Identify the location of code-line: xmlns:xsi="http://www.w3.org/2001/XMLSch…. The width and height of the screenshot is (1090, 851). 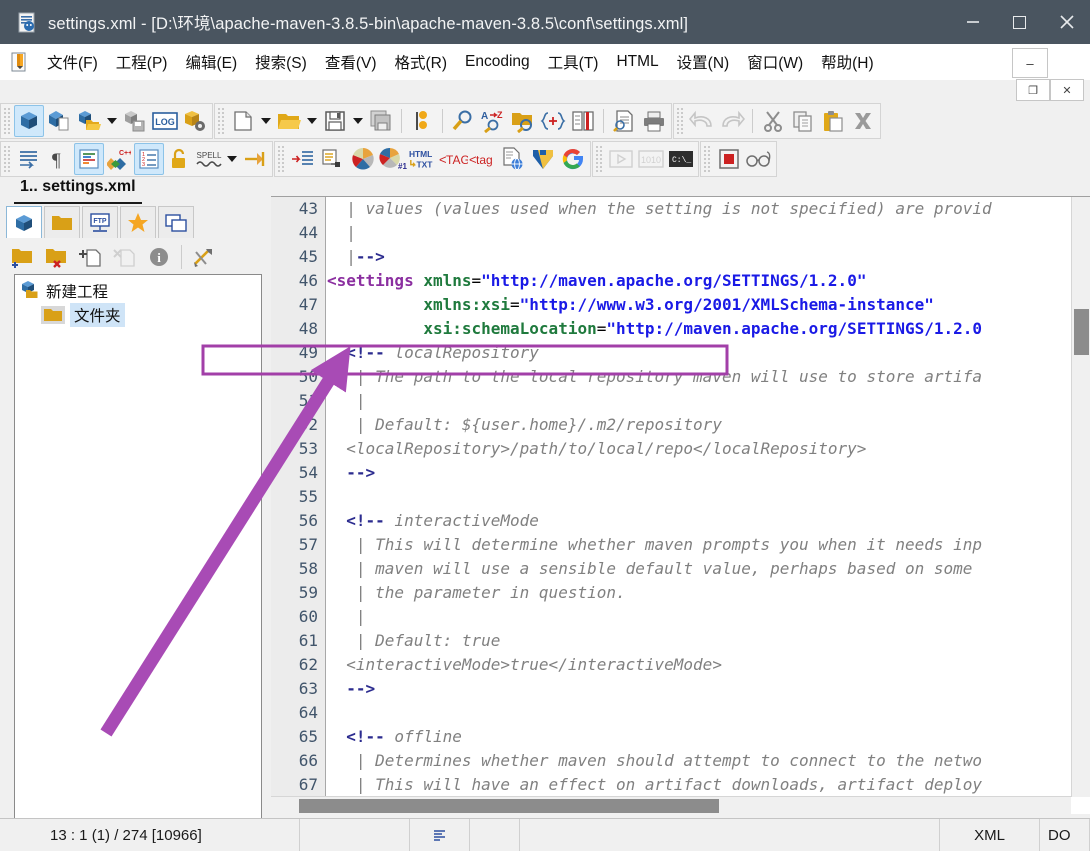
(699, 305).